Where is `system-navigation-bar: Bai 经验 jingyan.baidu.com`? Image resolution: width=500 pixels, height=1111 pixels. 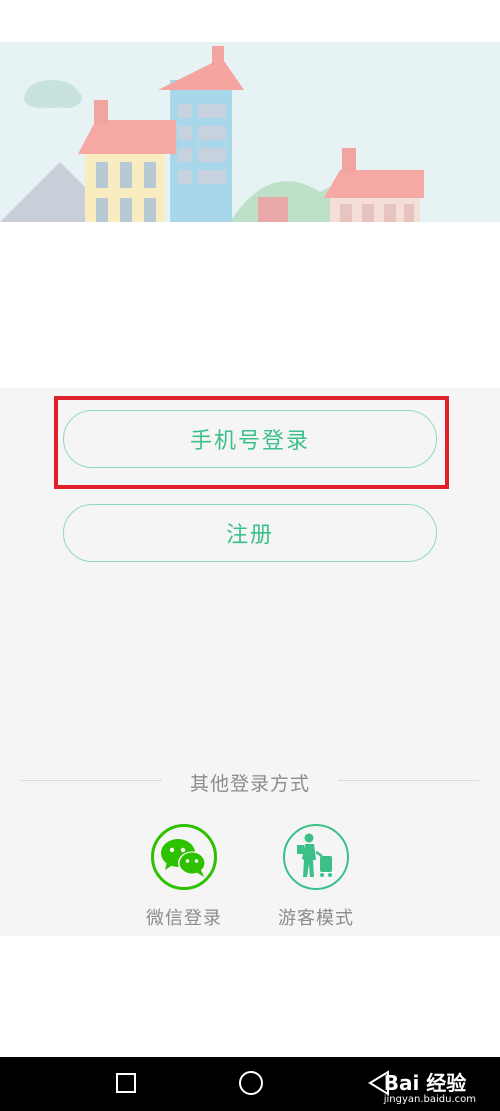
system-navigation-bar: Bai 经验 jingyan.baidu.com is located at coordinates (250, 1084).